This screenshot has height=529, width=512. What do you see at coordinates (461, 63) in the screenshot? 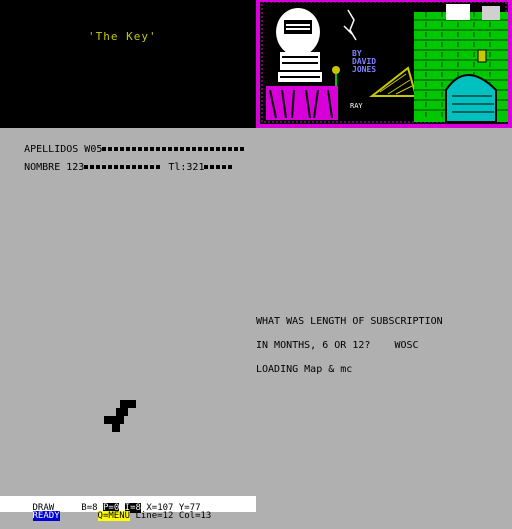
I see `castle` at bounding box center [461, 63].